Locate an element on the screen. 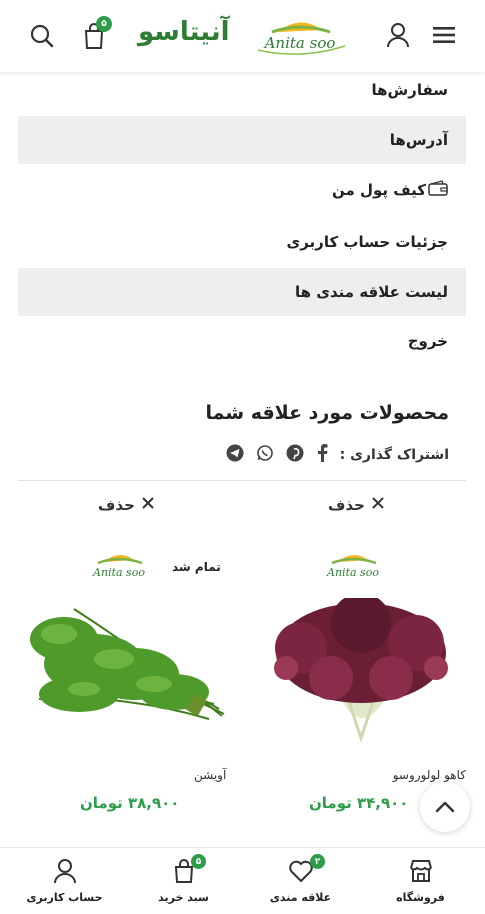 The image size is (485, 914). pinterest-icon is located at coordinates (295, 455).